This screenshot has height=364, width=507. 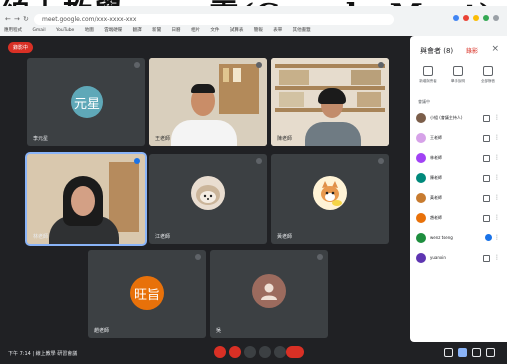 I want to click on video-tile-hedgehog: 江老師, so click(x=208, y=199).